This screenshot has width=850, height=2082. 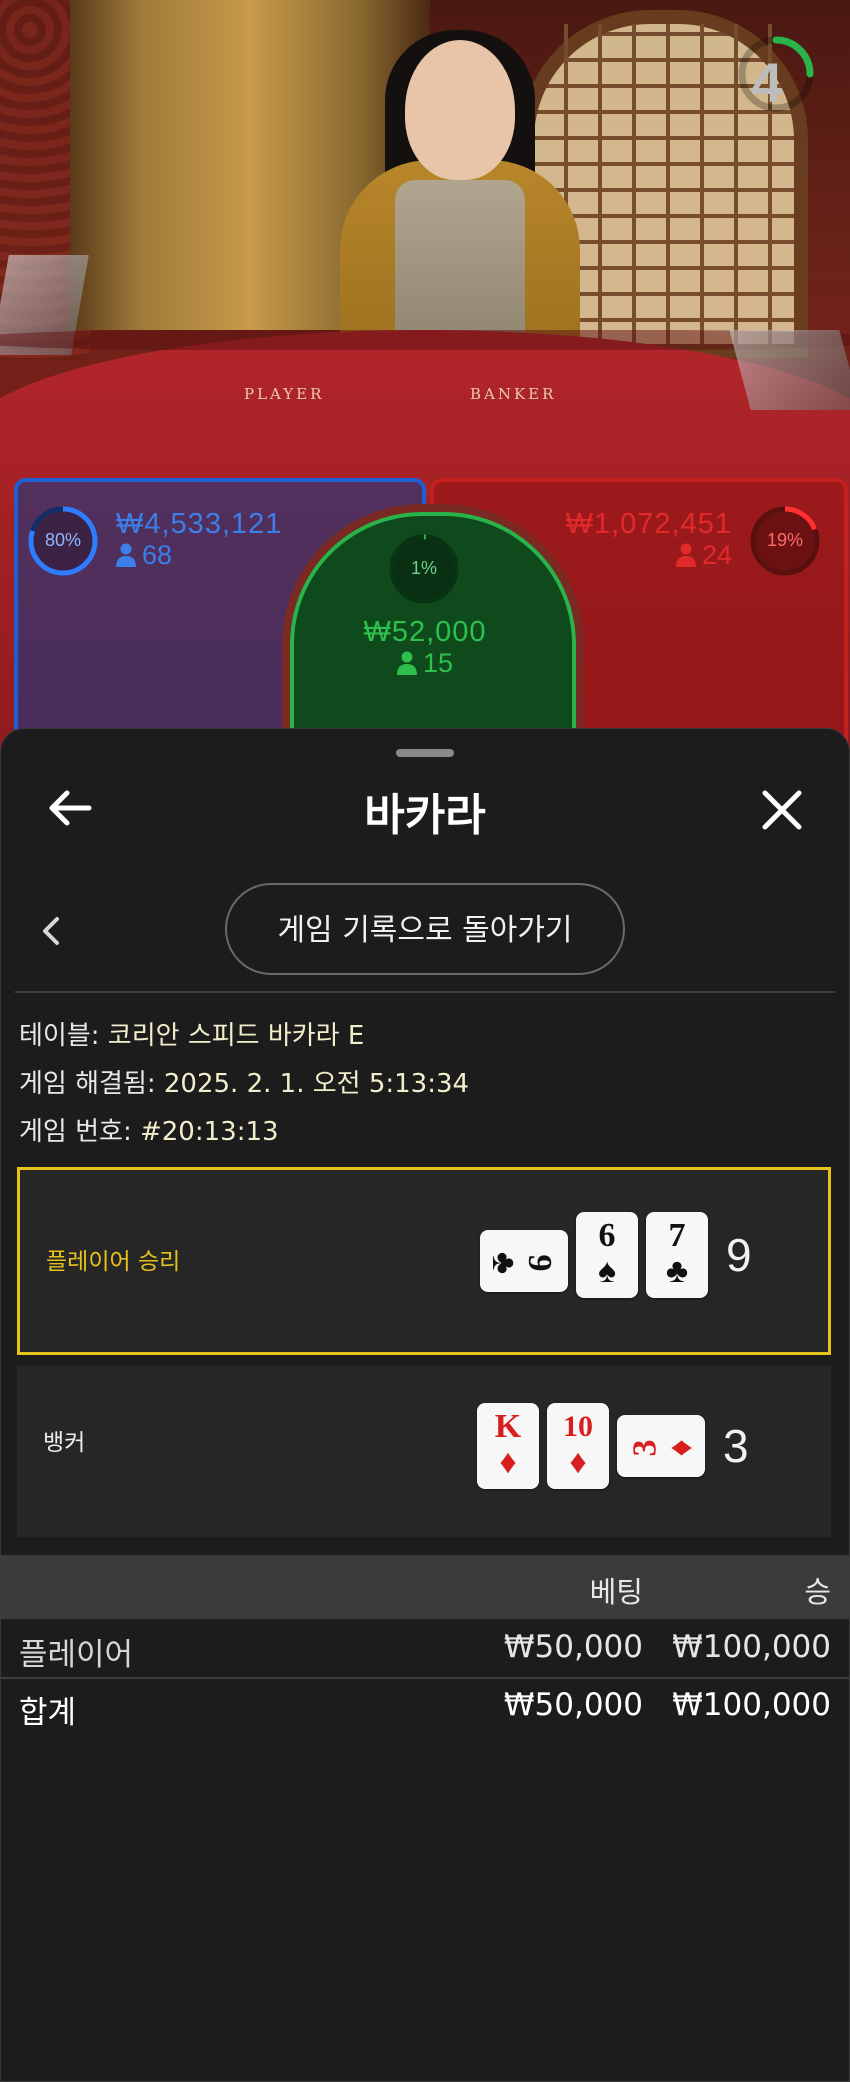 What do you see at coordinates (423, 568) in the screenshot?
I see `tie-percent: 1%` at bounding box center [423, 568].